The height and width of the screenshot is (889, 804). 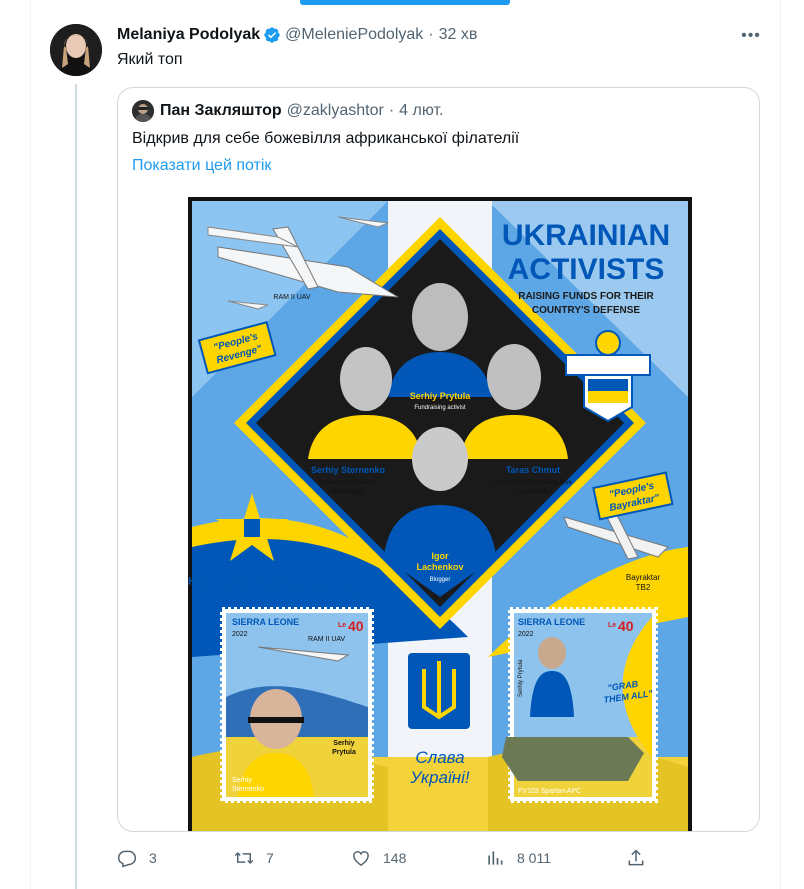 I want to click on views-count: 8 011, so click(x=534, y=858).